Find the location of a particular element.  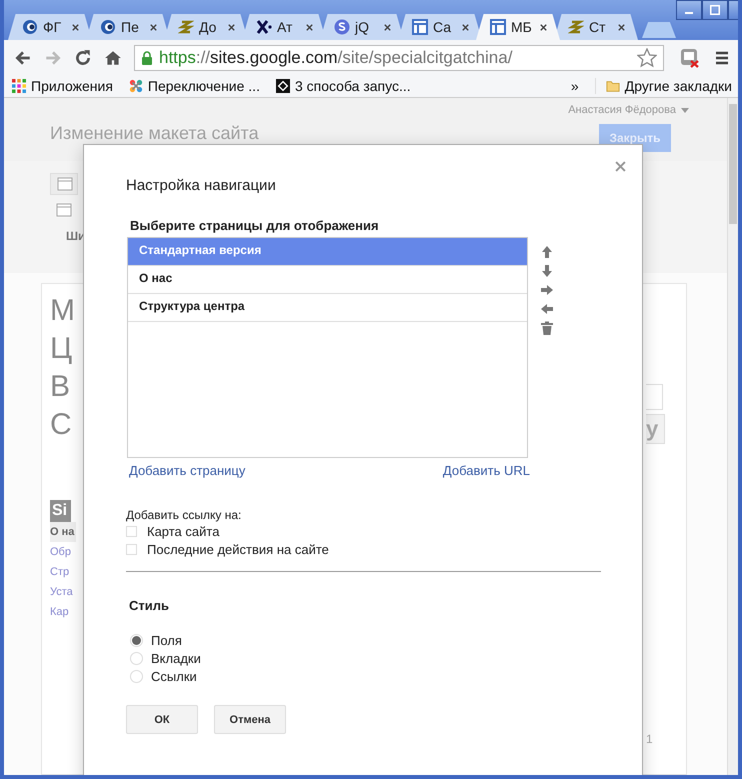

sidebar-link: О на is located at coordinates (63, 532).